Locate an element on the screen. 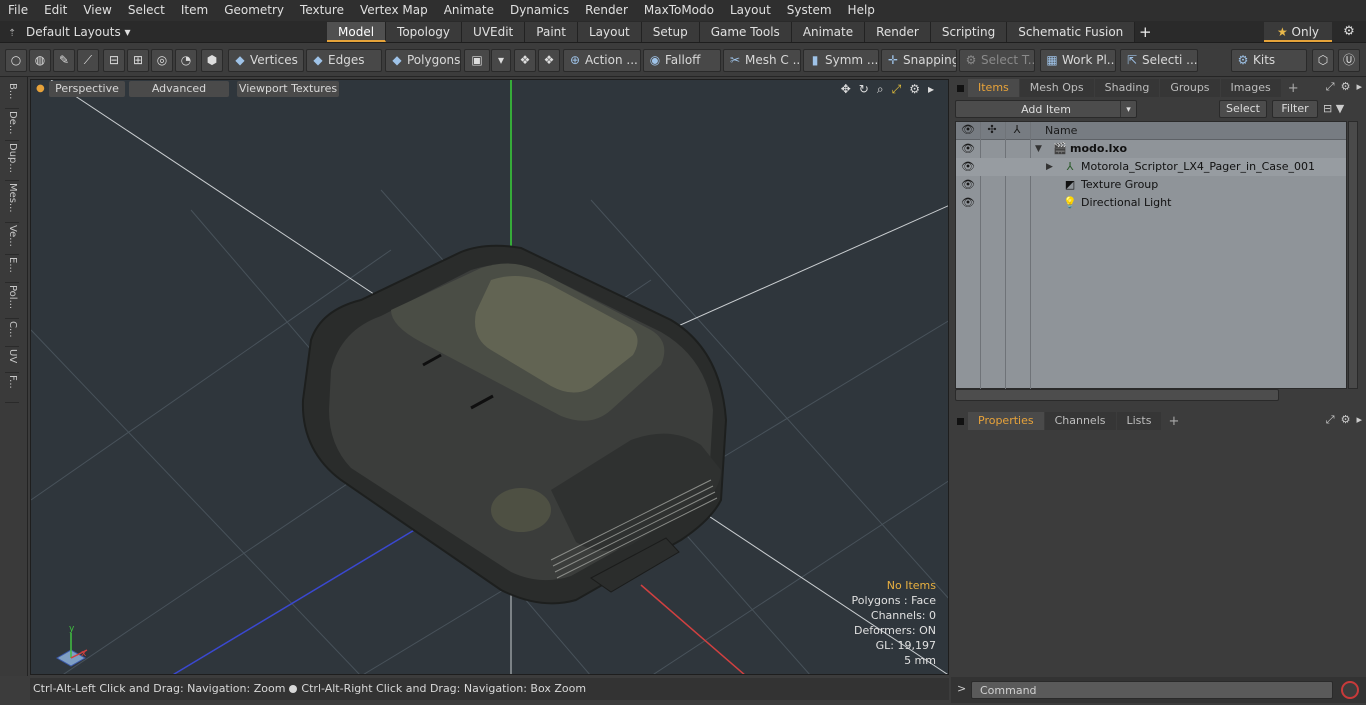 This screenshot has height=705, width=1366. circle-select-icon: ○ is located at coordinates (16, 60).